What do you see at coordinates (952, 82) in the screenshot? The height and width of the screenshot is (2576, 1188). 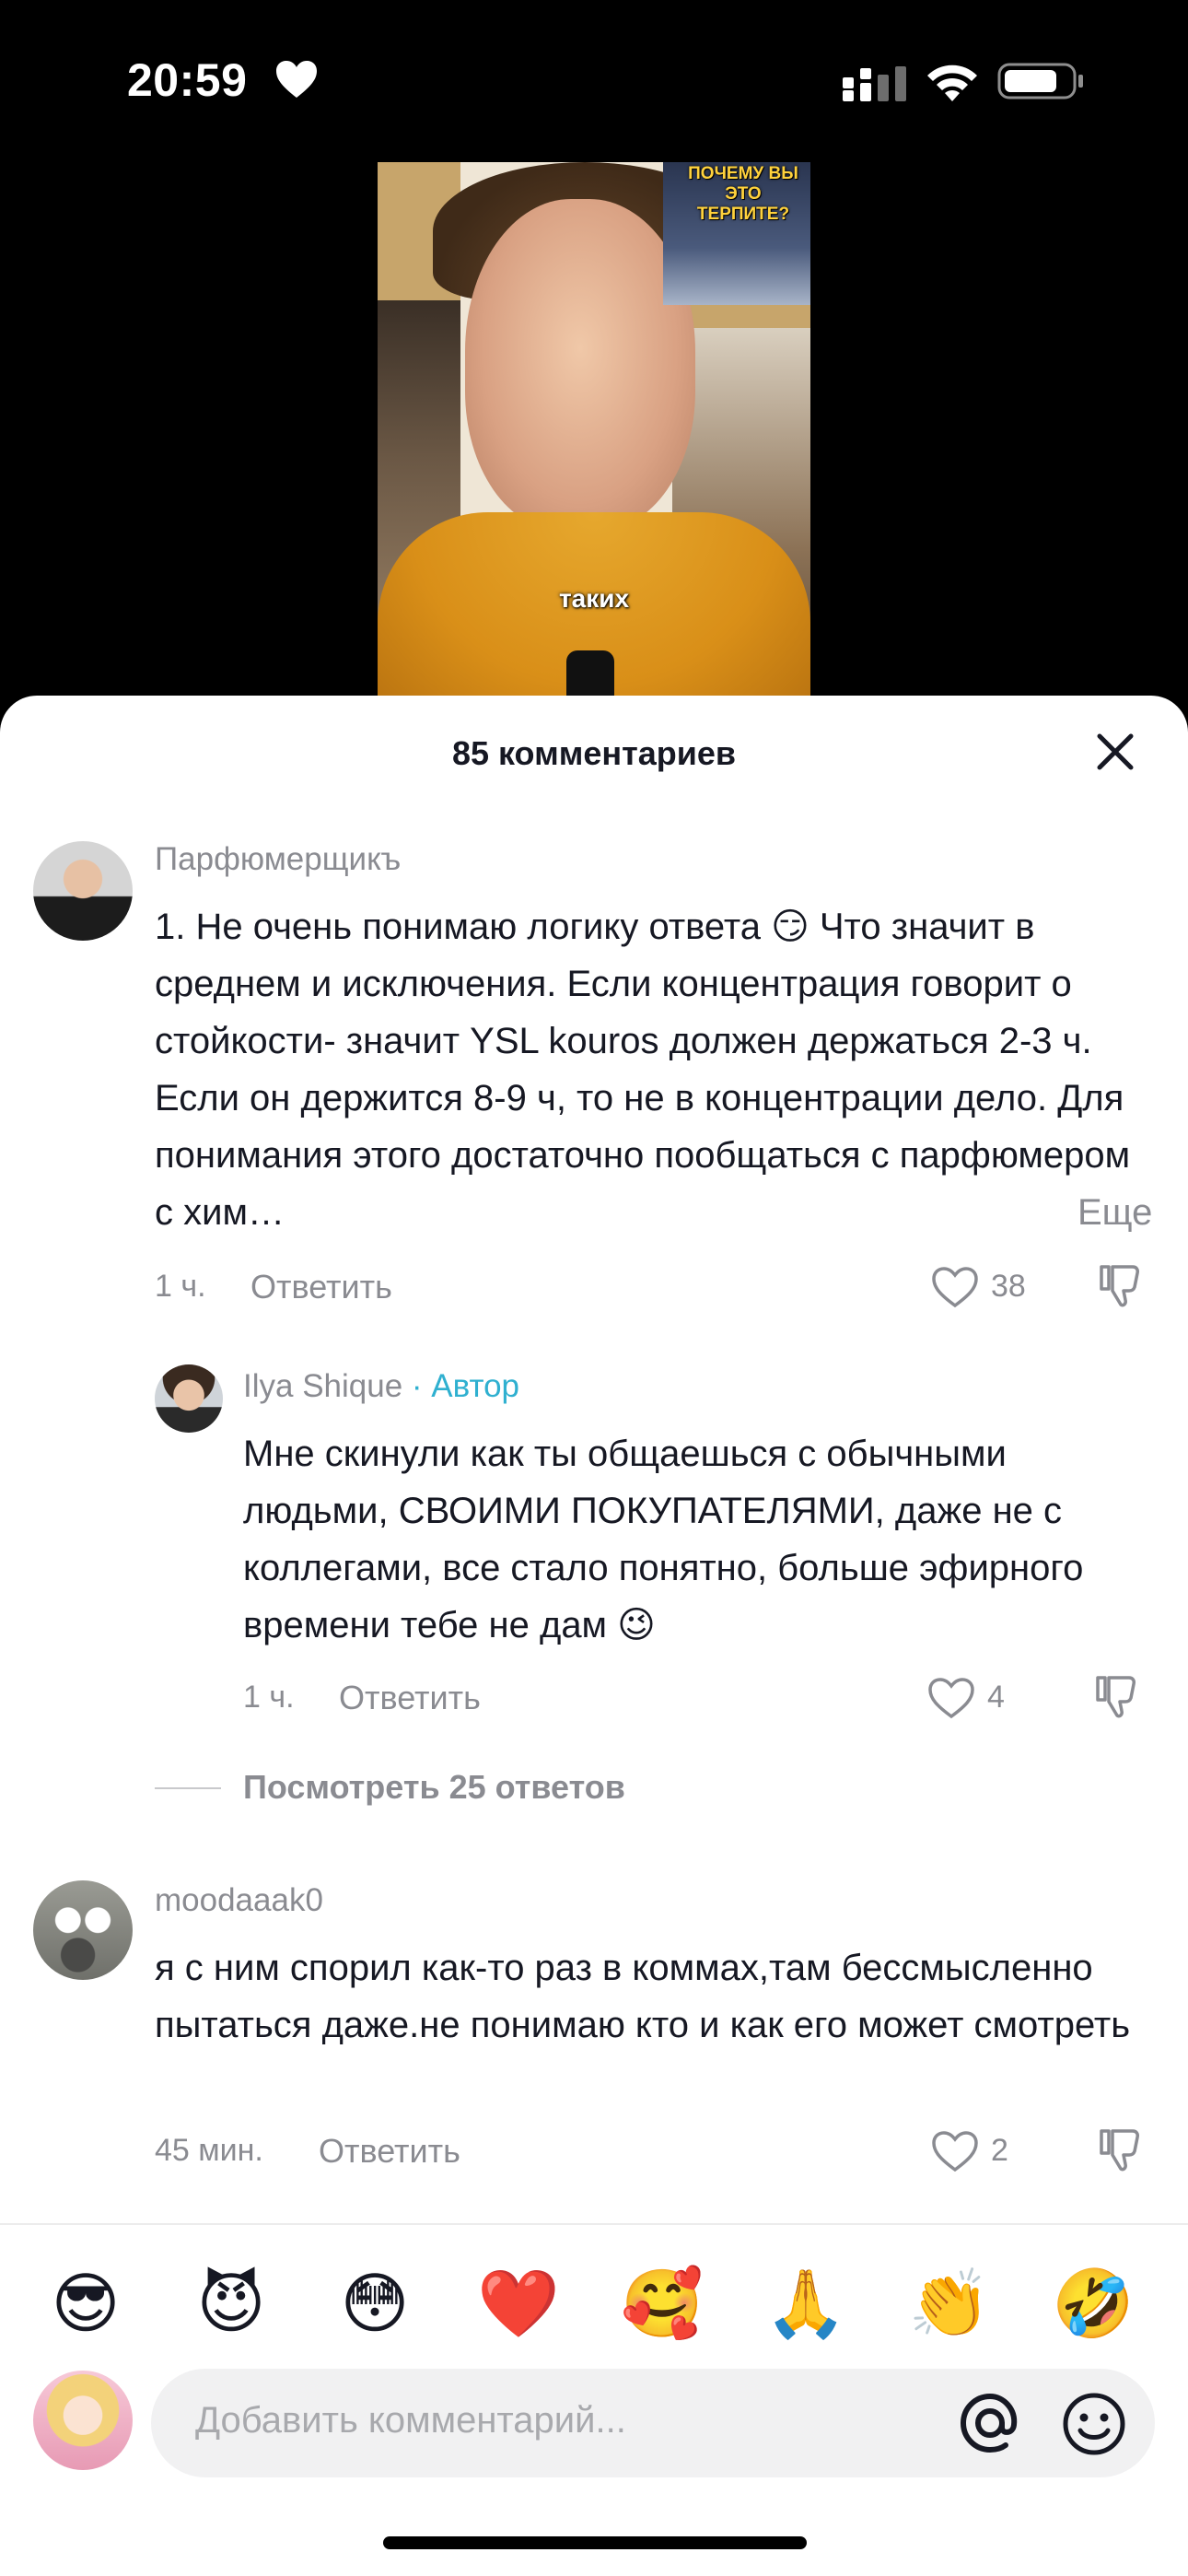 I see `wifi-icon` at bounding box center [952, 82].